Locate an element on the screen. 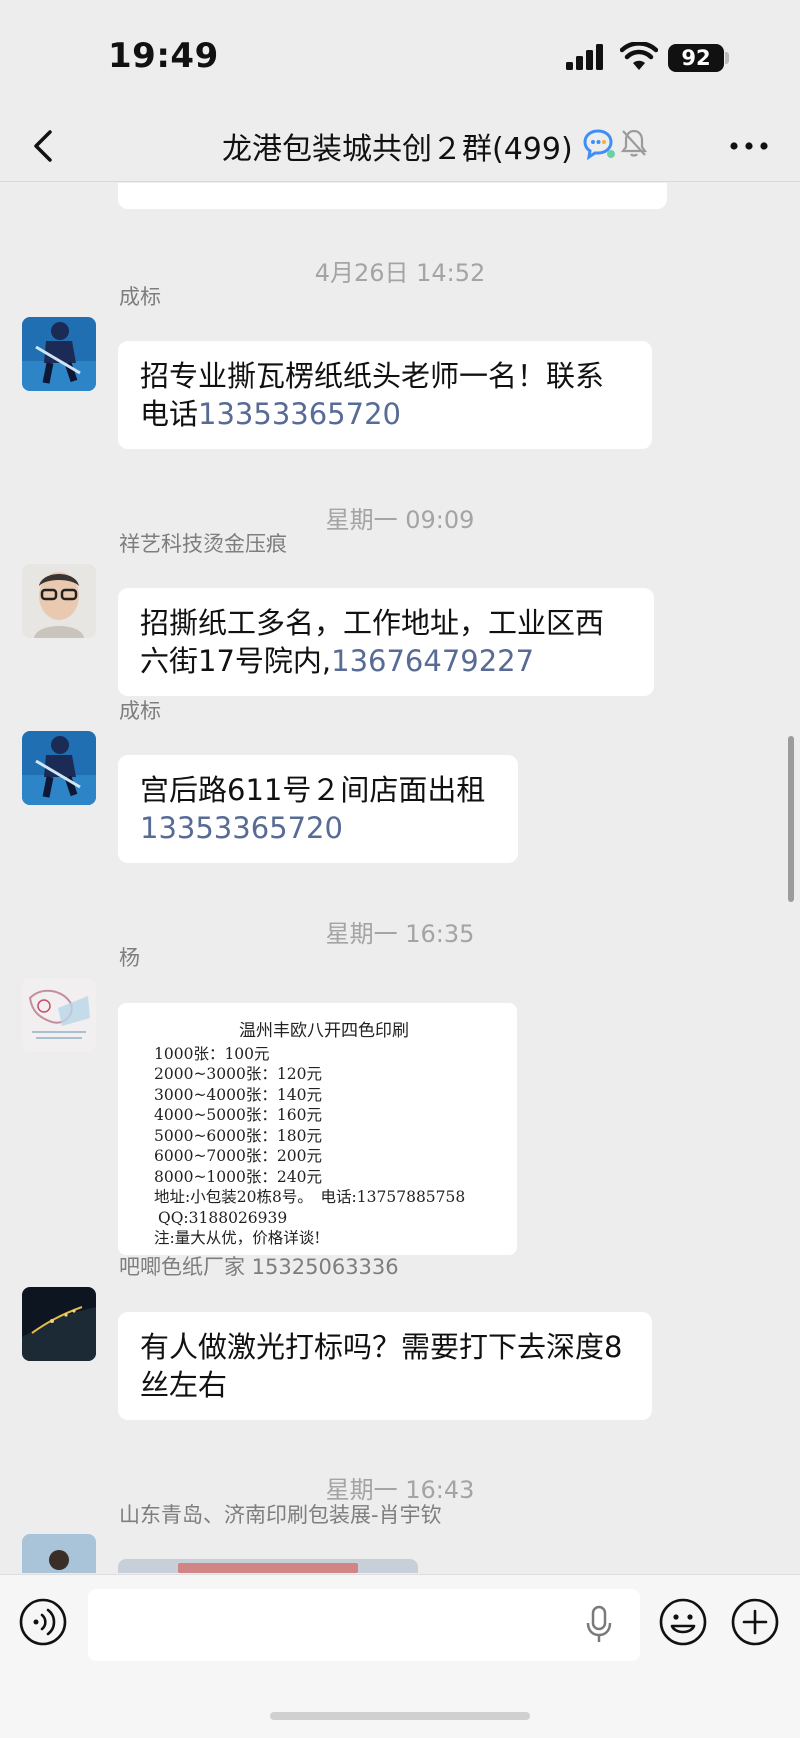 This screenshot has height=1738, width=800. microphone-icon is located at coordinates (599, 1625).